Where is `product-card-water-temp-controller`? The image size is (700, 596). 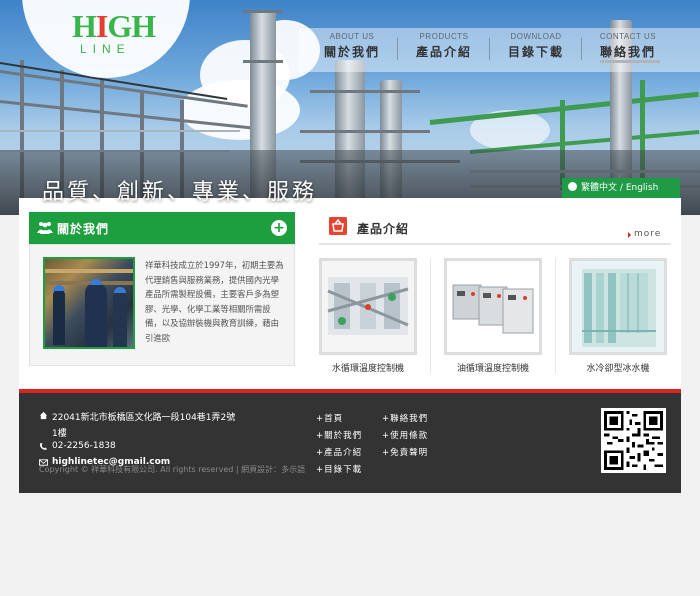
product-card-water-temp-controller is located at coordinates (368, 306).